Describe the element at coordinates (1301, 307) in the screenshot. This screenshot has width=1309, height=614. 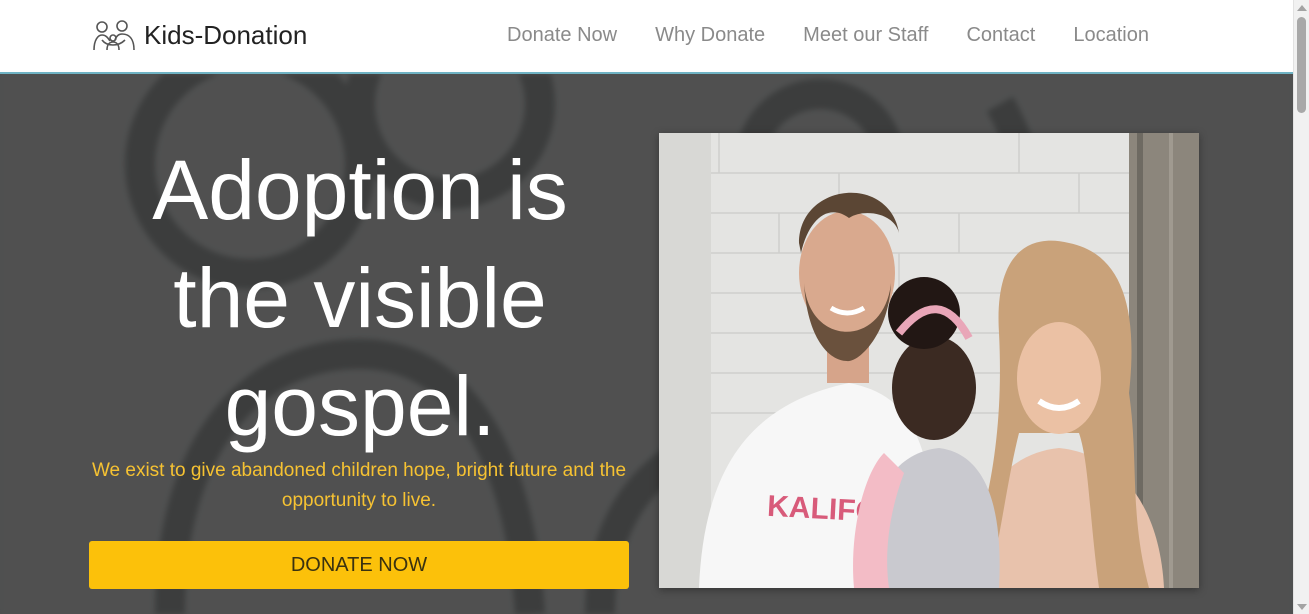
I see `vertical-scrollbar` at that location.